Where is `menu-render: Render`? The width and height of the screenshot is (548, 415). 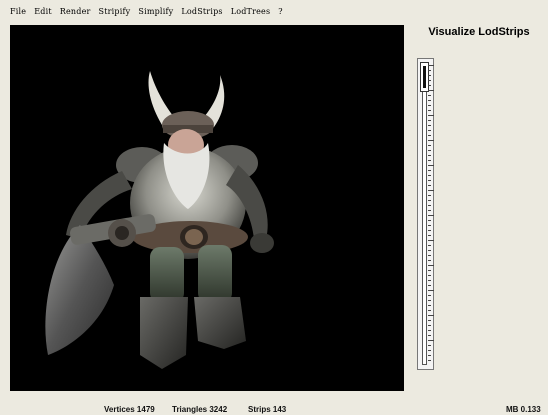 menu-render: Render is located at coordinates (75, 11).